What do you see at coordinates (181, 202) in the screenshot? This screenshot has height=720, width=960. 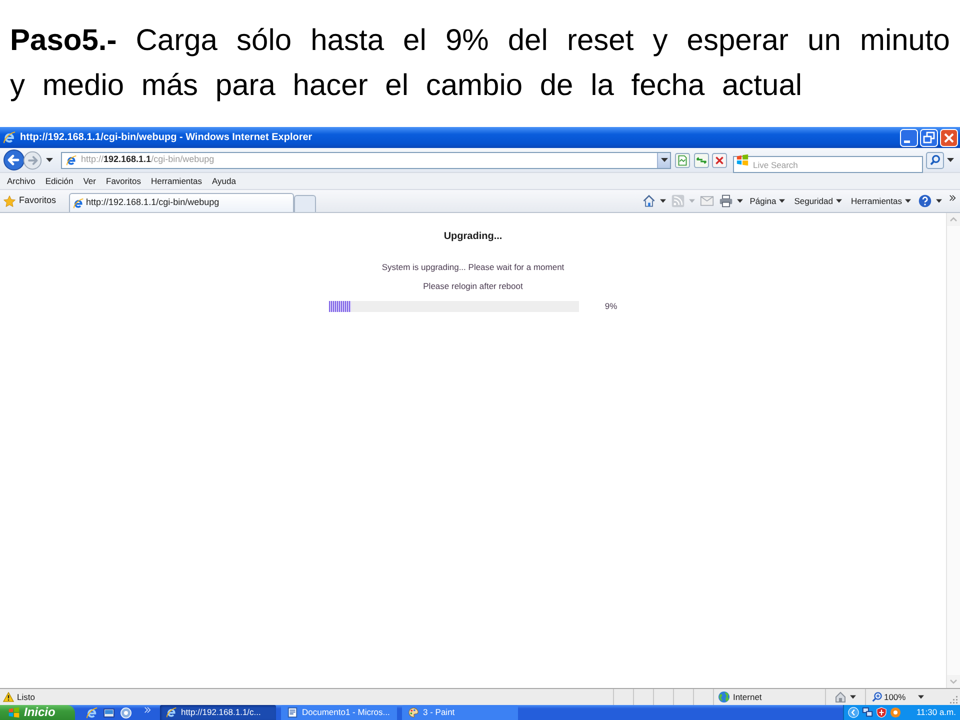 I see `browser-tab: http://192.168.1.1/cgi-bin/webupg` at bounding box center [181, 202].